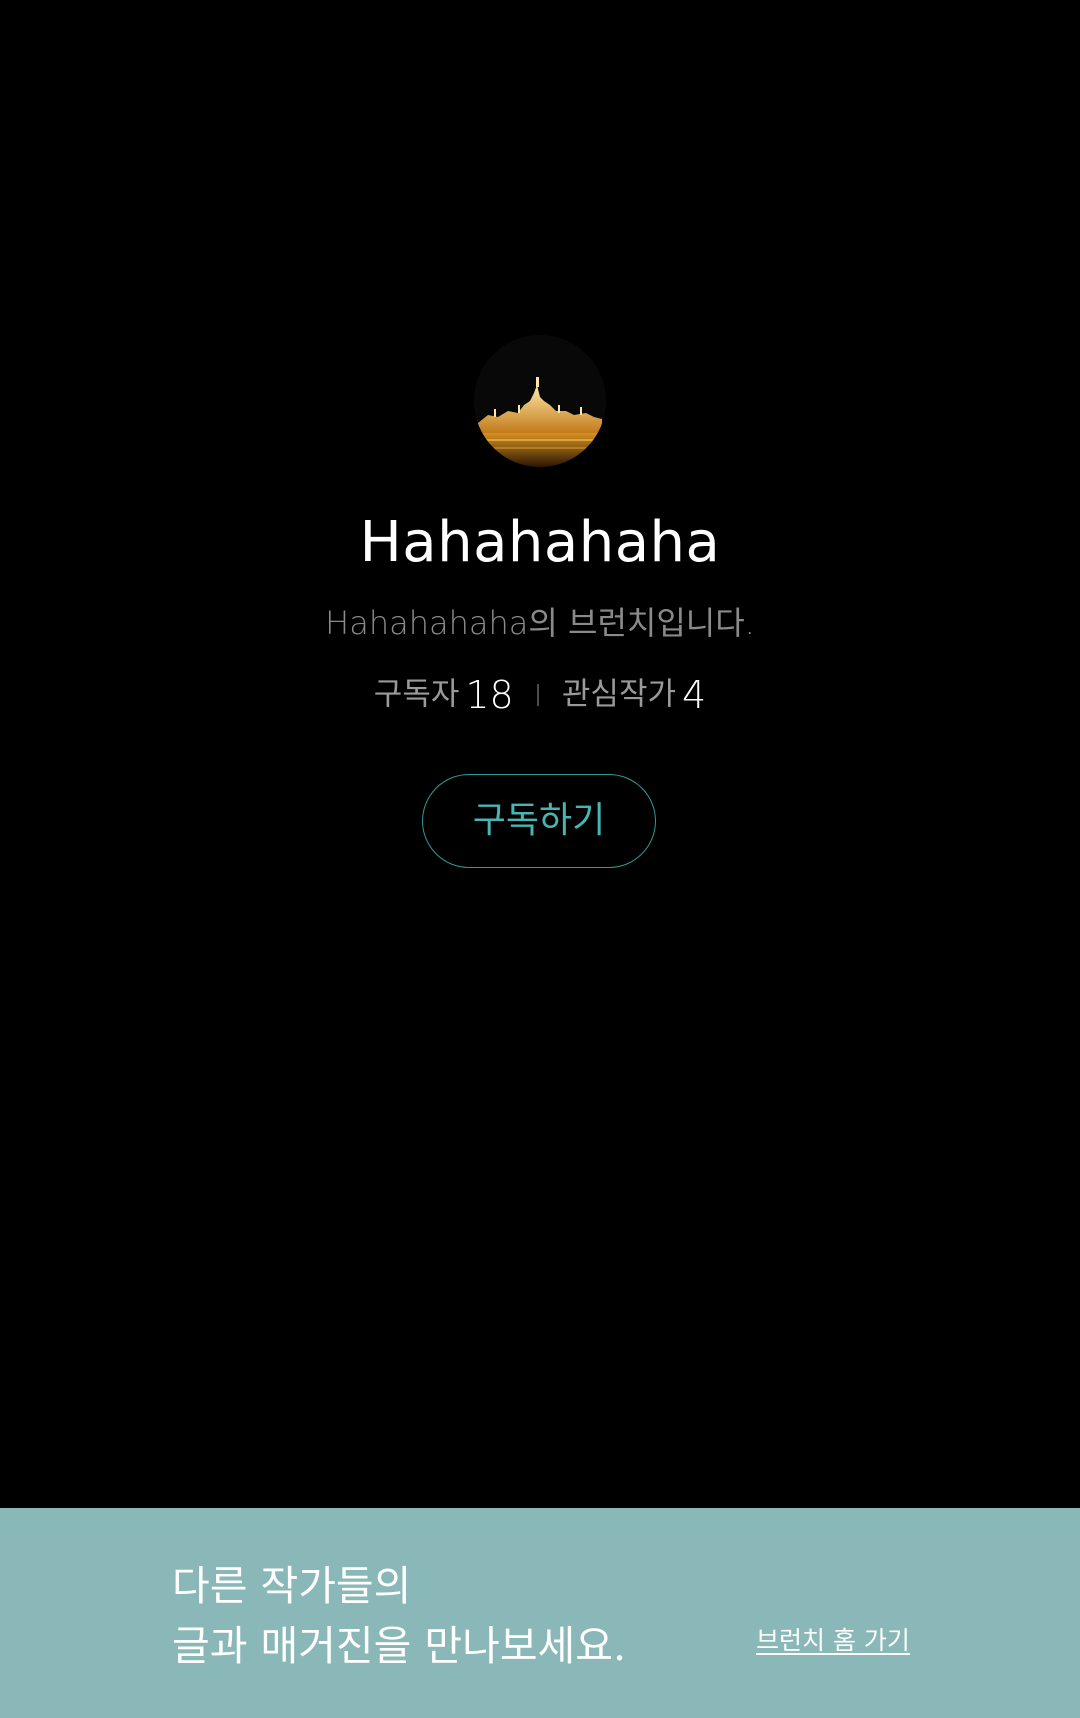 The image size is (1080, 1718). Describe the element at coordinates (416, 694) in the screenshot. I see `subscribers-label: 구독자` at that location.